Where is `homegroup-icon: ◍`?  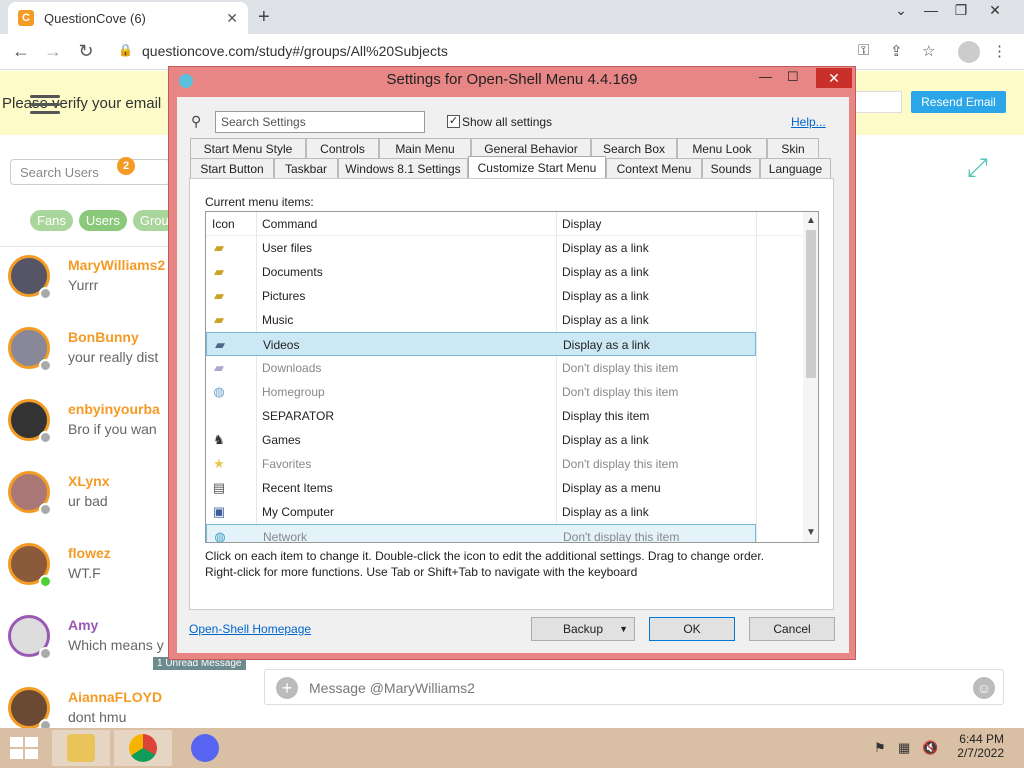
homegroup-icon: ◍ is located at coordinates (219, 392).